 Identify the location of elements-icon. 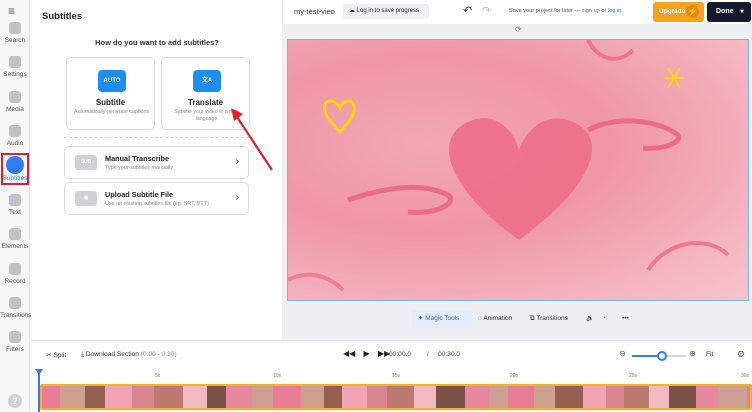
(15, 234).